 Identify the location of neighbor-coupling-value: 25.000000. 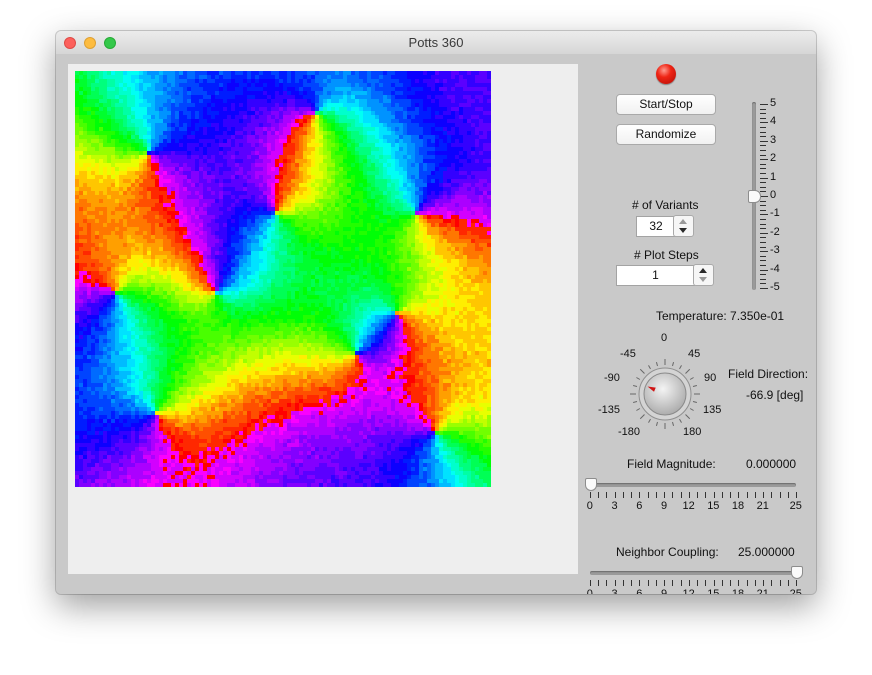
(766, 552).